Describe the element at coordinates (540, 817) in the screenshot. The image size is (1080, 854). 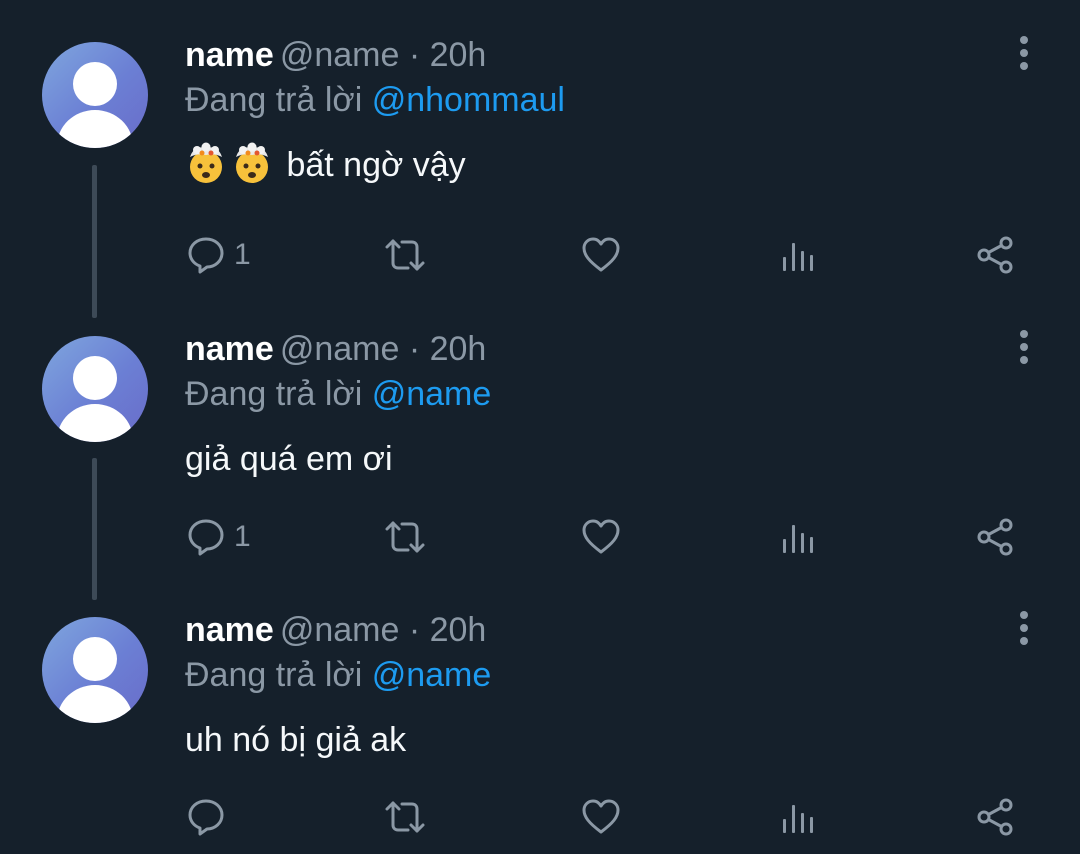
I see `tweet-actions` at that location.